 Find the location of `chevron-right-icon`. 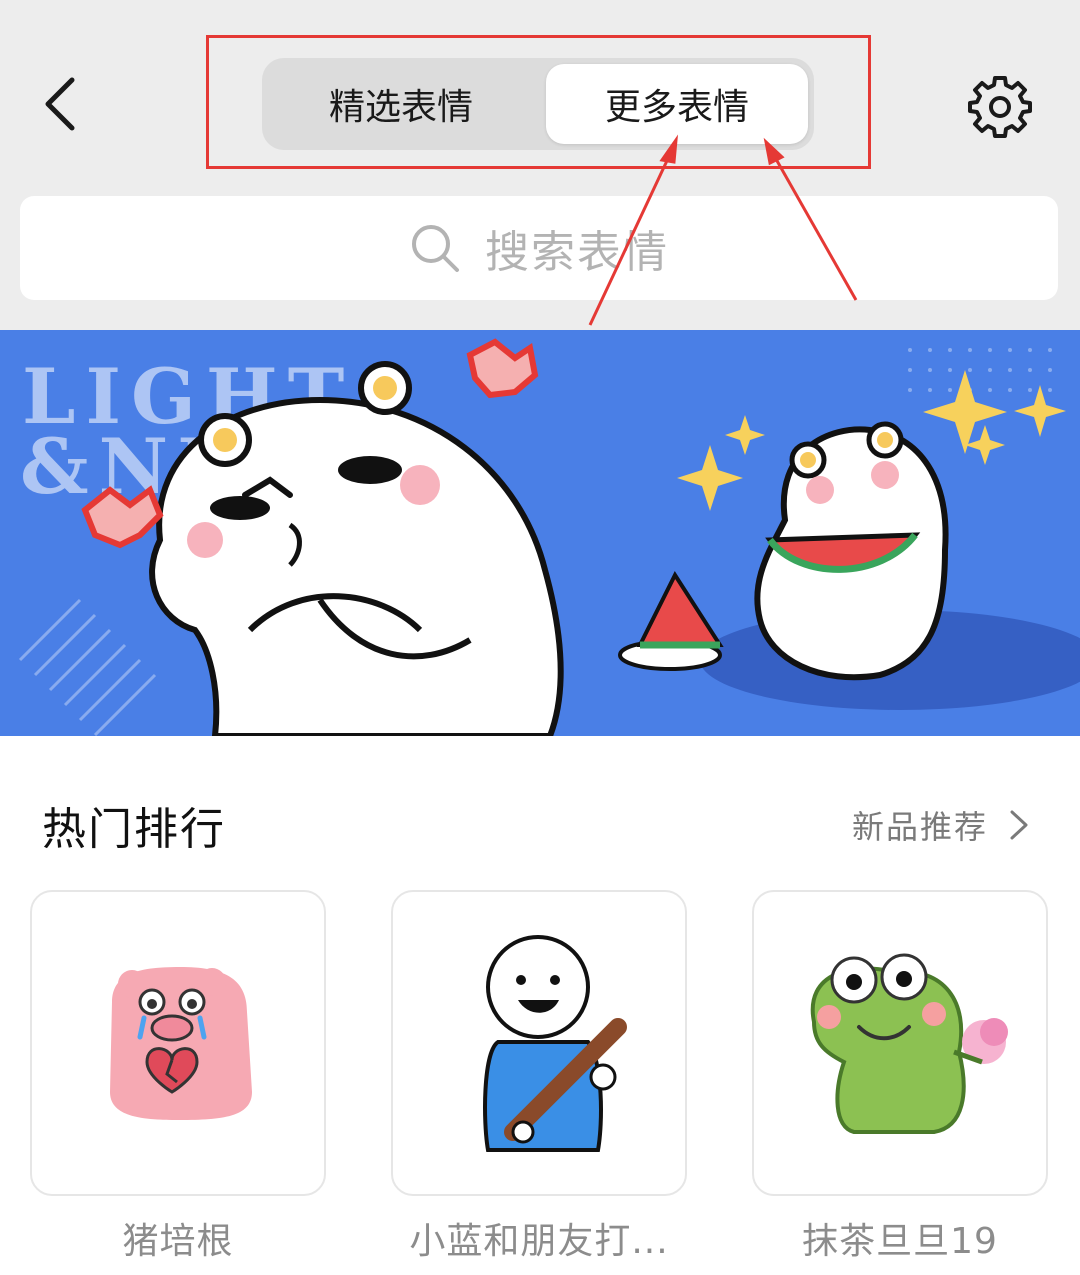

chevron-right-icon is located at coordinates (1019, 825).